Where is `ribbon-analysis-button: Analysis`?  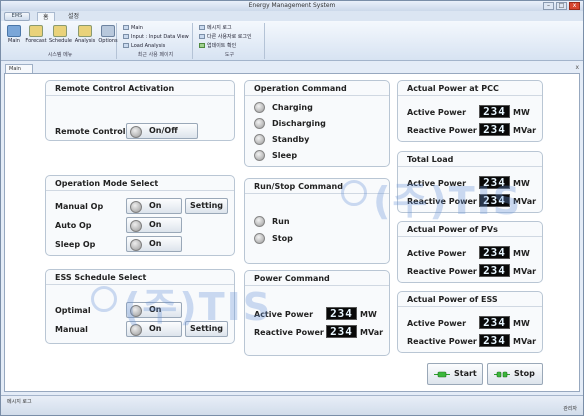 ribbon-analysis-button: Analysis is located at coordinates (85, 34).